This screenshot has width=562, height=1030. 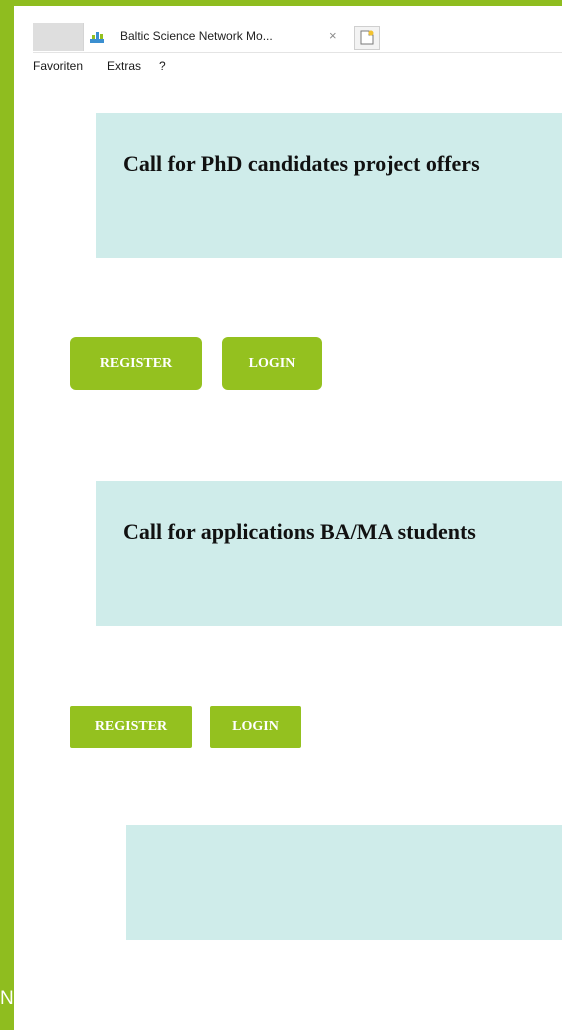 I want to click on background-letter: N, so click(x=7, y=998).